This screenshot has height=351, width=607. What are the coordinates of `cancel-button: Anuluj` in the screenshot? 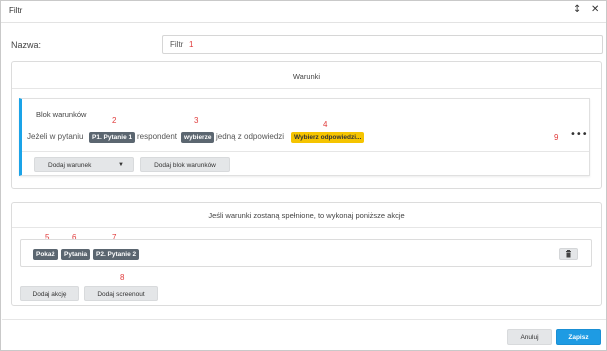 It's located at (529, 337).